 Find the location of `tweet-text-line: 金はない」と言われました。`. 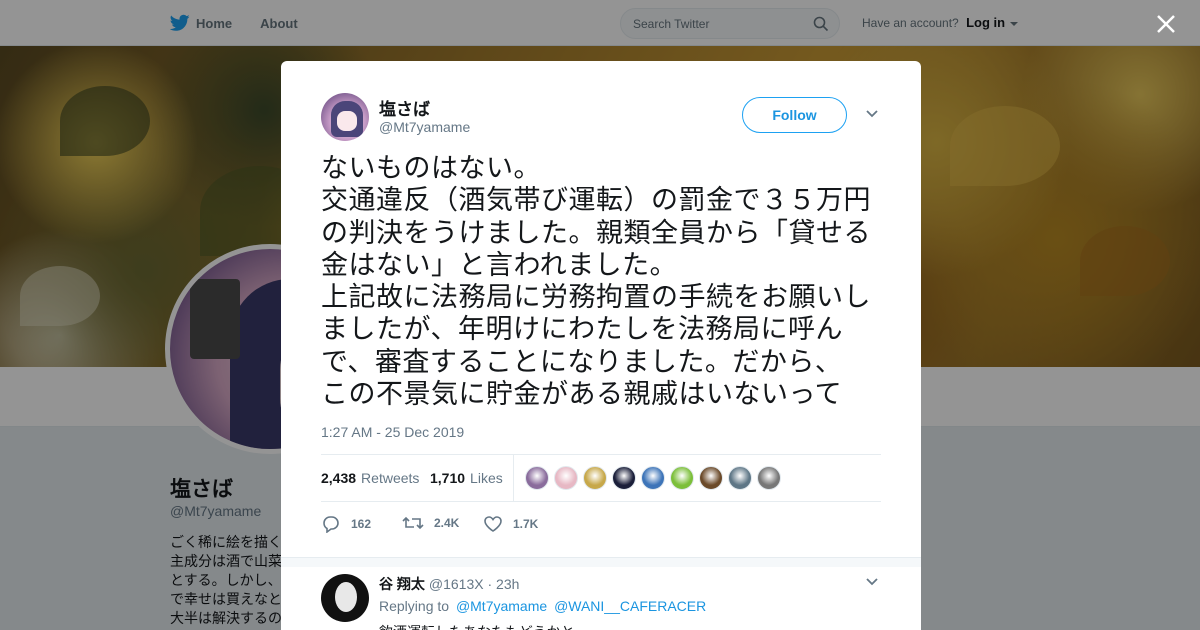

tweet-text-line: 金はない」と言われました。 is located at coordinates (499, 265).